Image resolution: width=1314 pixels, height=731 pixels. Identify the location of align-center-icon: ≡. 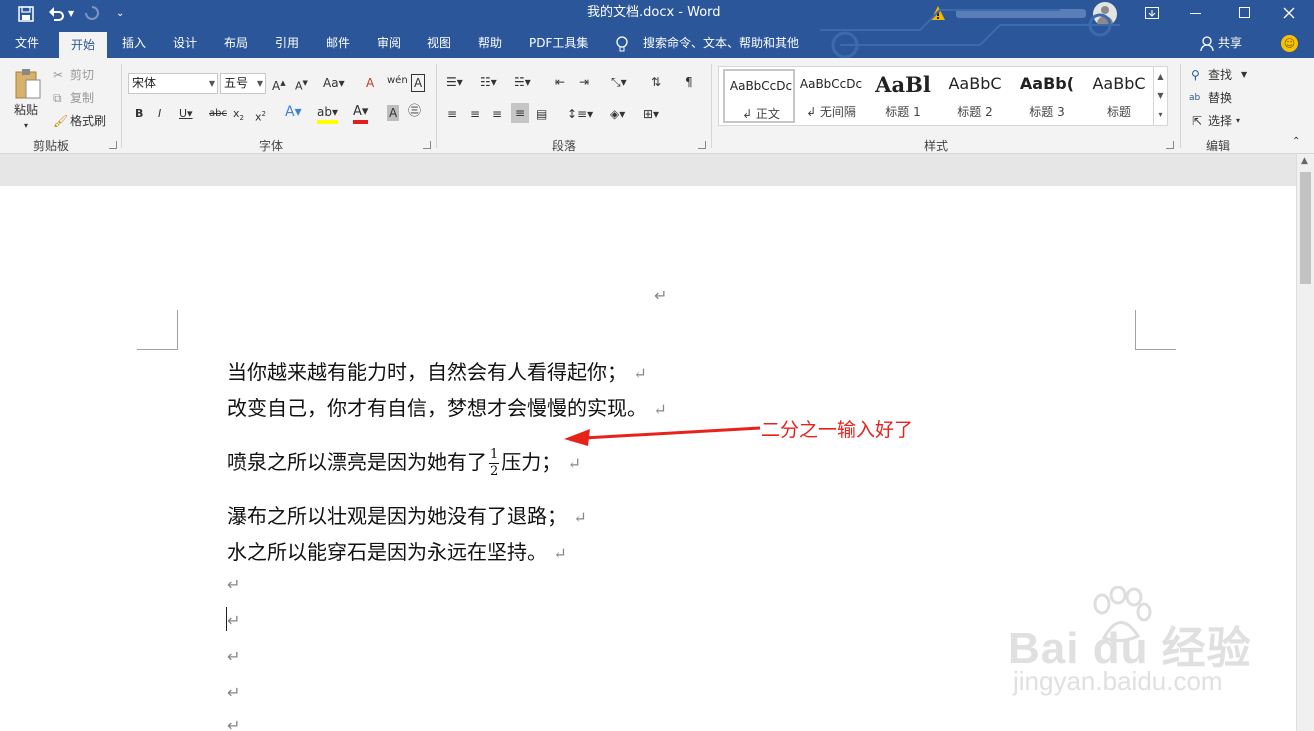
(475, 114).